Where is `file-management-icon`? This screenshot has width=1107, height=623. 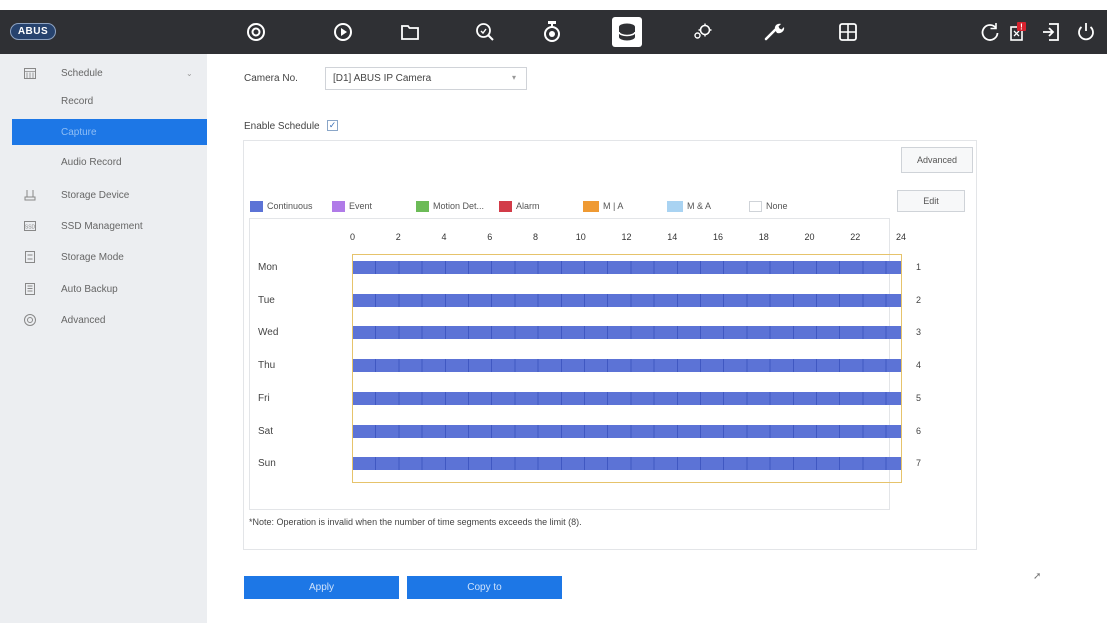
file-management-icon is located at coordinates (410, 32).